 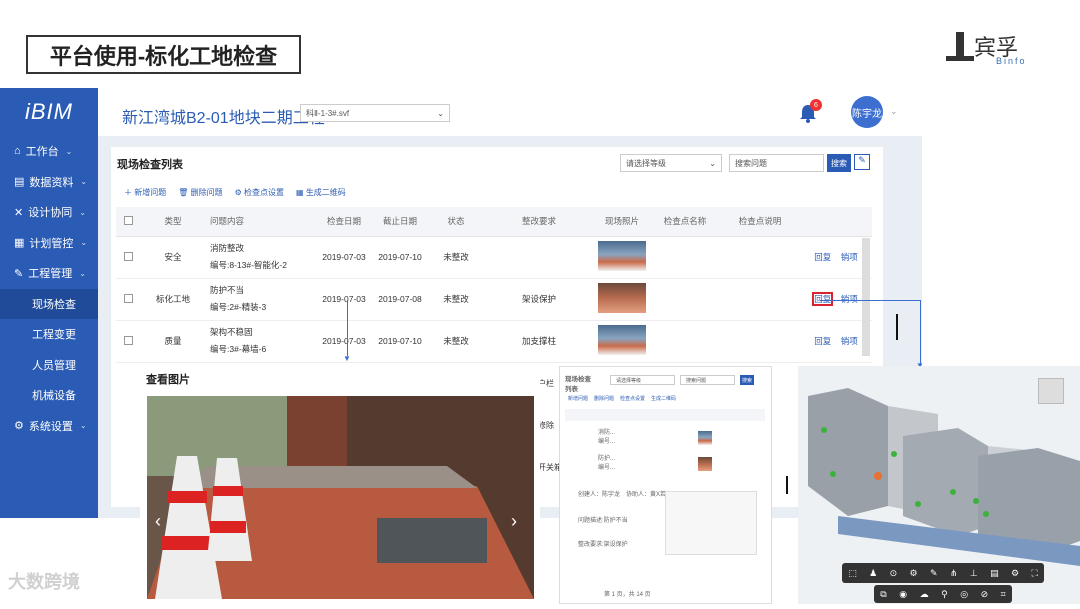 I want to click on issue-title: 防护不当, so click(x=227, y=290).